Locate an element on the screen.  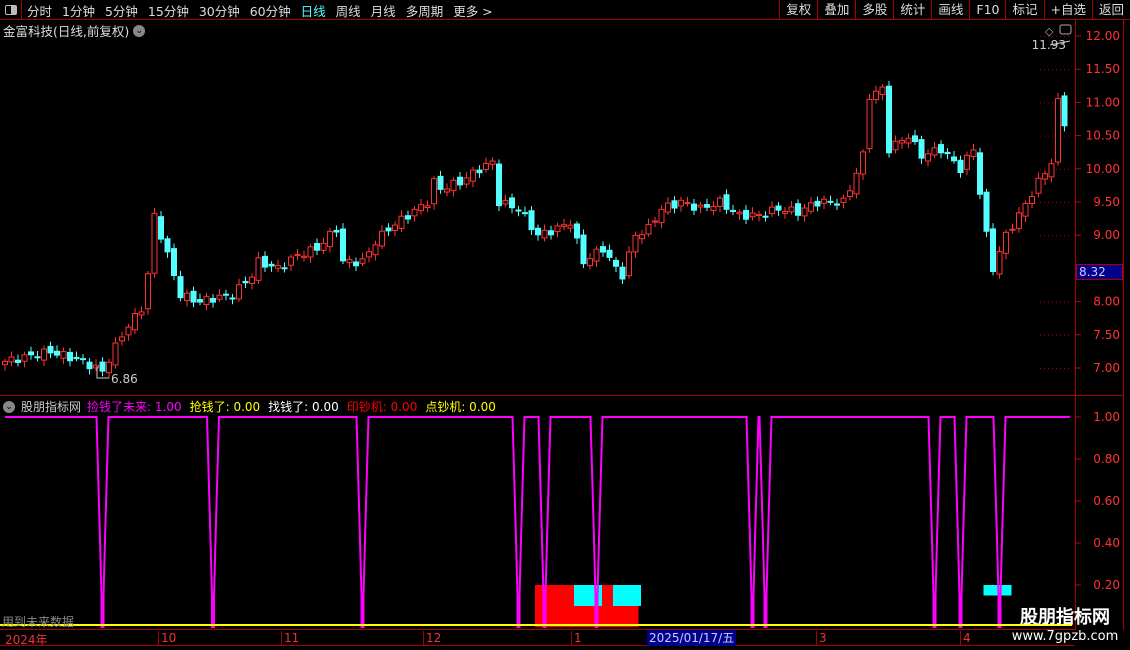
date-label: 12 is located at coordinates (432, 638).